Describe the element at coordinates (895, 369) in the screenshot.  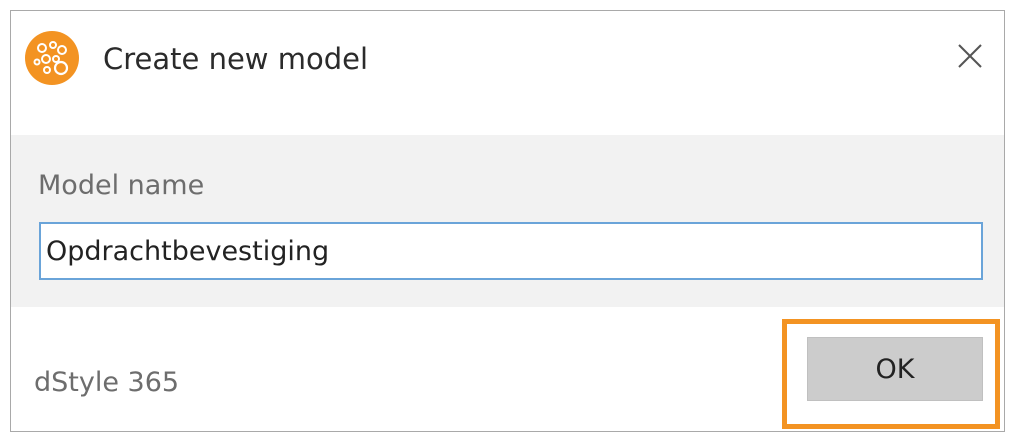
I see `ok-button: OK` at that location.